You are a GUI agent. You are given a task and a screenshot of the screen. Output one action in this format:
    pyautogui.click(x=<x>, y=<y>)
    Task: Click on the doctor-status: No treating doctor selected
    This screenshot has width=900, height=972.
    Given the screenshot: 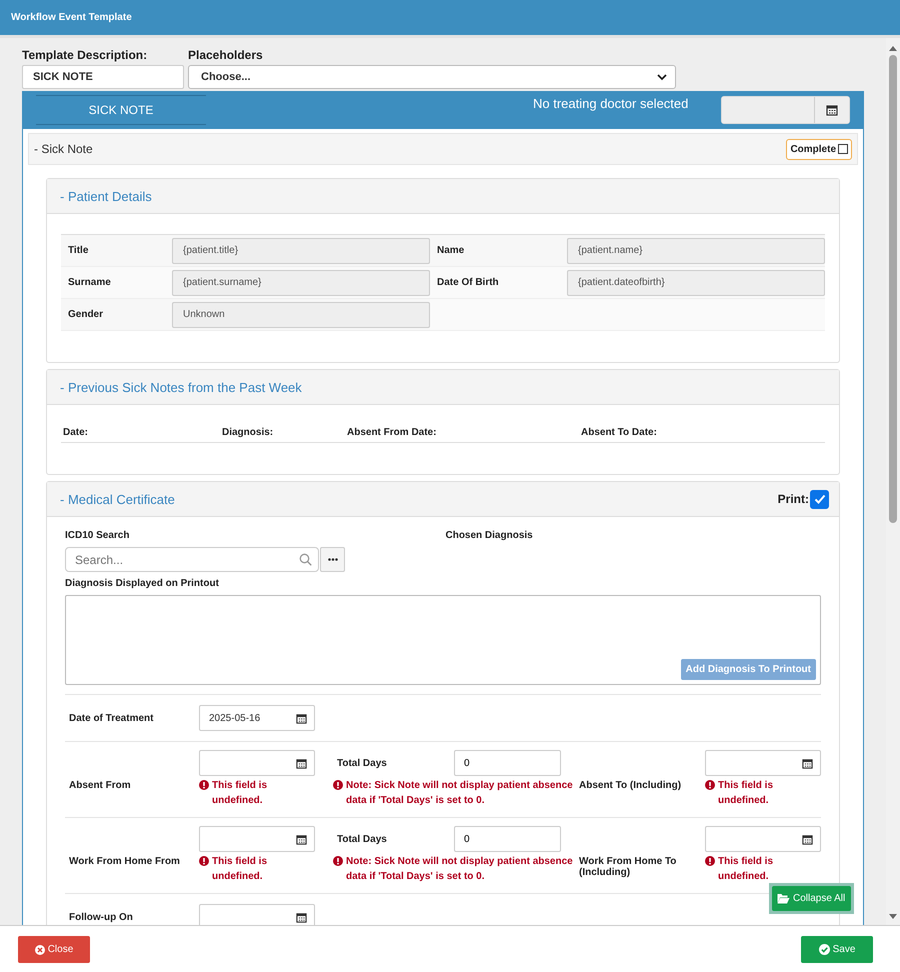 What is the action you would take?
    pyautogui.click(x=610, y=103)
    